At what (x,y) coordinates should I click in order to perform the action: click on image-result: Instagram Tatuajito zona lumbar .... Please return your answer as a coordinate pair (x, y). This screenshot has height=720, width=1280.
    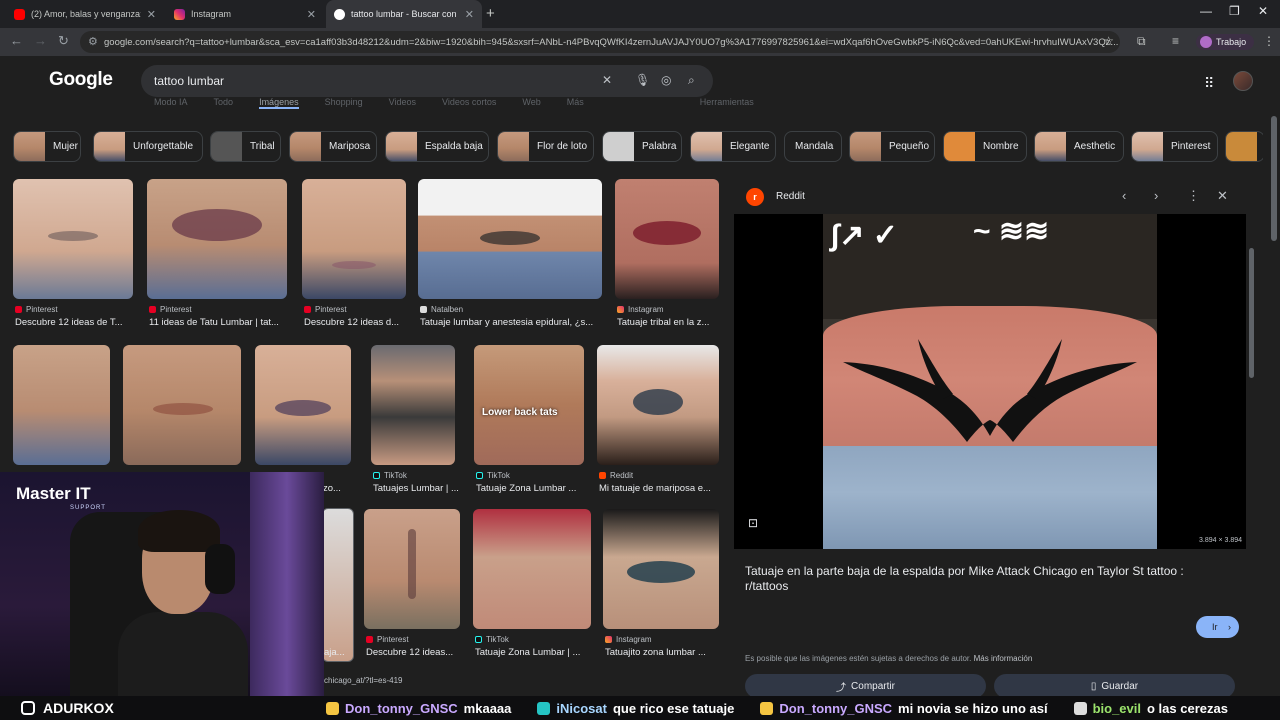
    Looking at the image, I should click on (662, 586).